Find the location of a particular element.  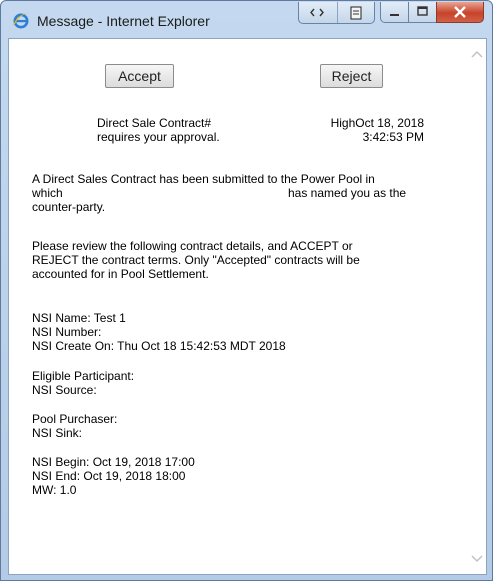

mw-text: MW: 1.0 is located at coordinates (54, 490).